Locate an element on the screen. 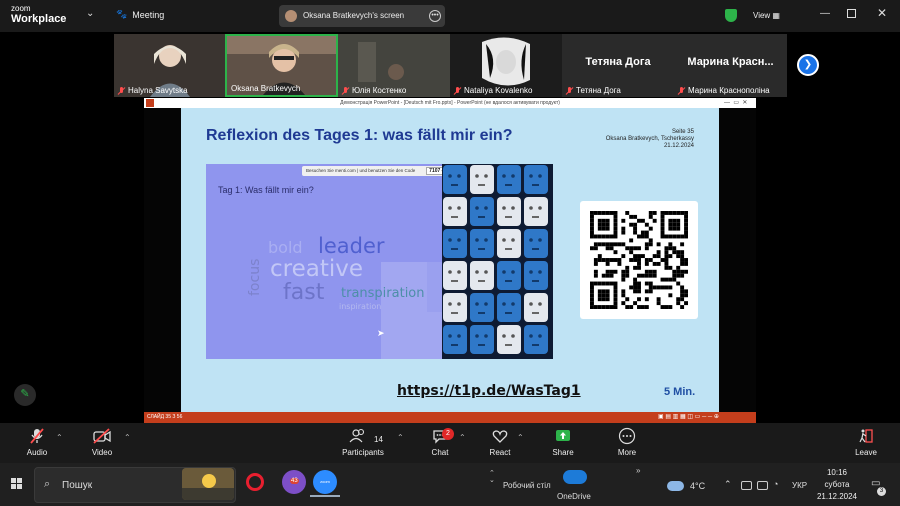 The height and width of the screenshot is (506, 900). audio-button: Audio is located at coordinates (37, 442).